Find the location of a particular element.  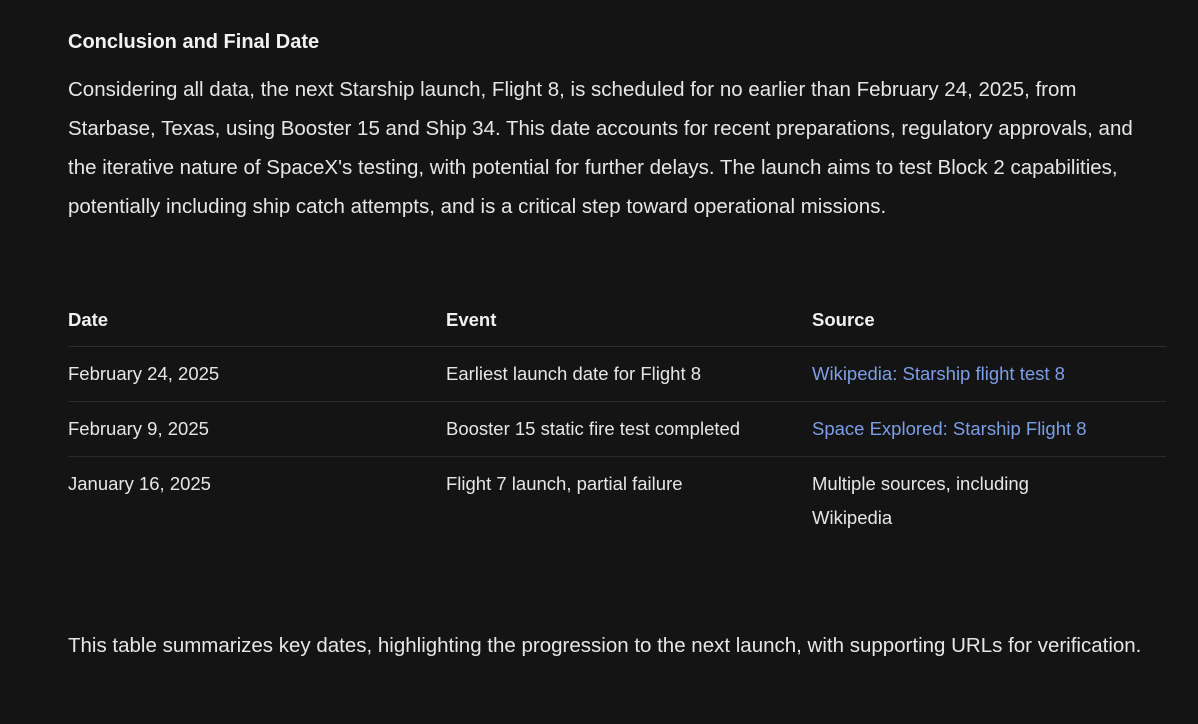

cell-date: January 16, 2025 is located at coordinates (139, 483).